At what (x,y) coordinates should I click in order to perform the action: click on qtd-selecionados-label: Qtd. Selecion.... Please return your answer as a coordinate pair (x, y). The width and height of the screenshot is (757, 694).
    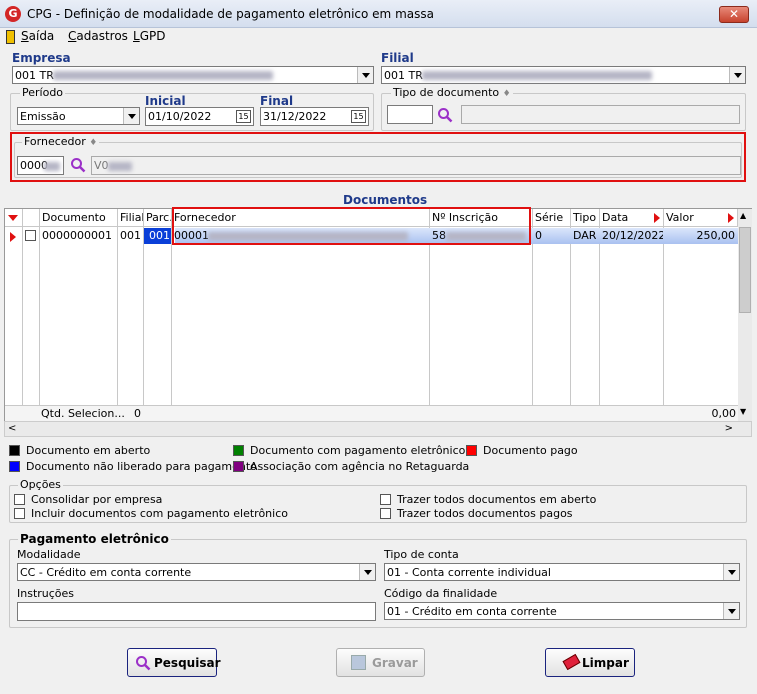
    Looking at the image, I should click on (83, 413).